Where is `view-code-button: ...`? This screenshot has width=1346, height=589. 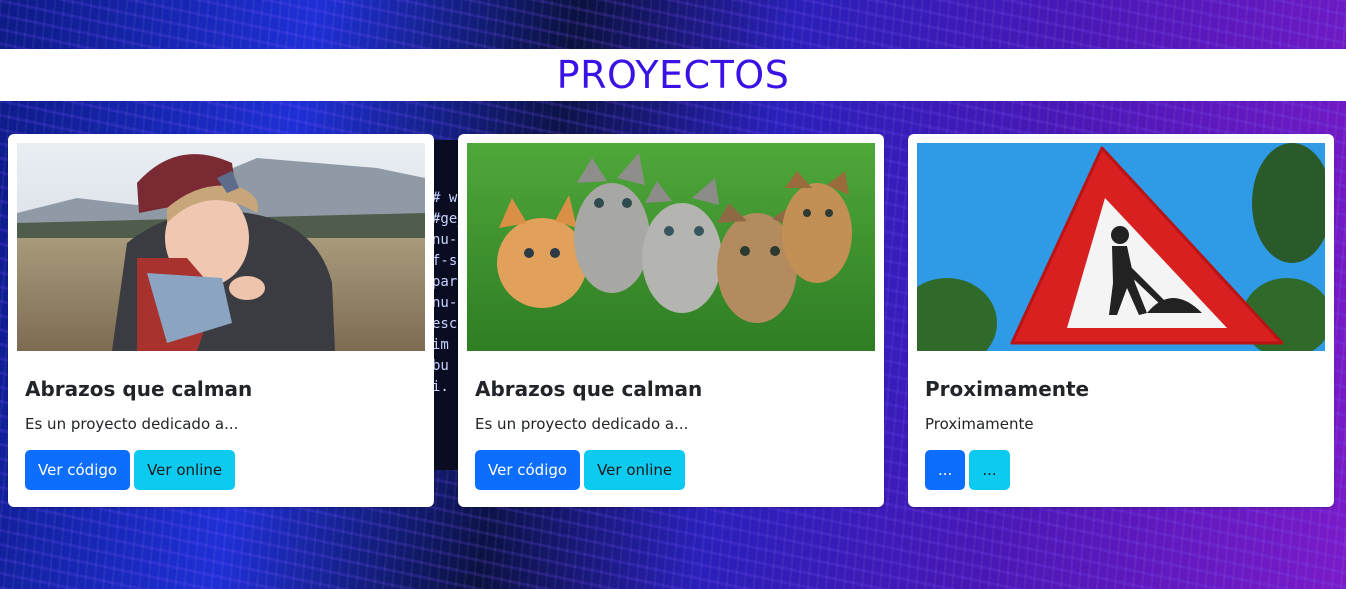
view-code-button: ... is located at coordinates (945, 470).